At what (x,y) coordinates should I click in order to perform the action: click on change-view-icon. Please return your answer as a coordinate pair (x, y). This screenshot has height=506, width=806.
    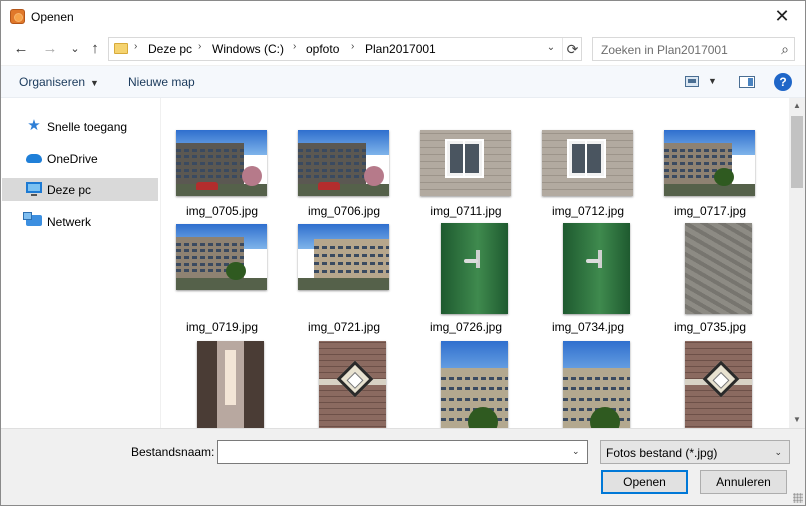
    Looking at the image, I should click on (692, 81).